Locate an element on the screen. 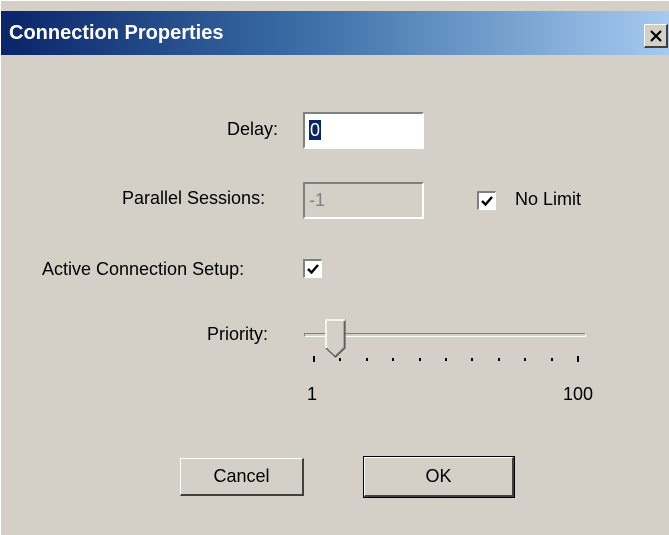 Image resolution: width=669 pixels, height=535 pixels. delay-label: Delay: is located at coordinates (253, 129).